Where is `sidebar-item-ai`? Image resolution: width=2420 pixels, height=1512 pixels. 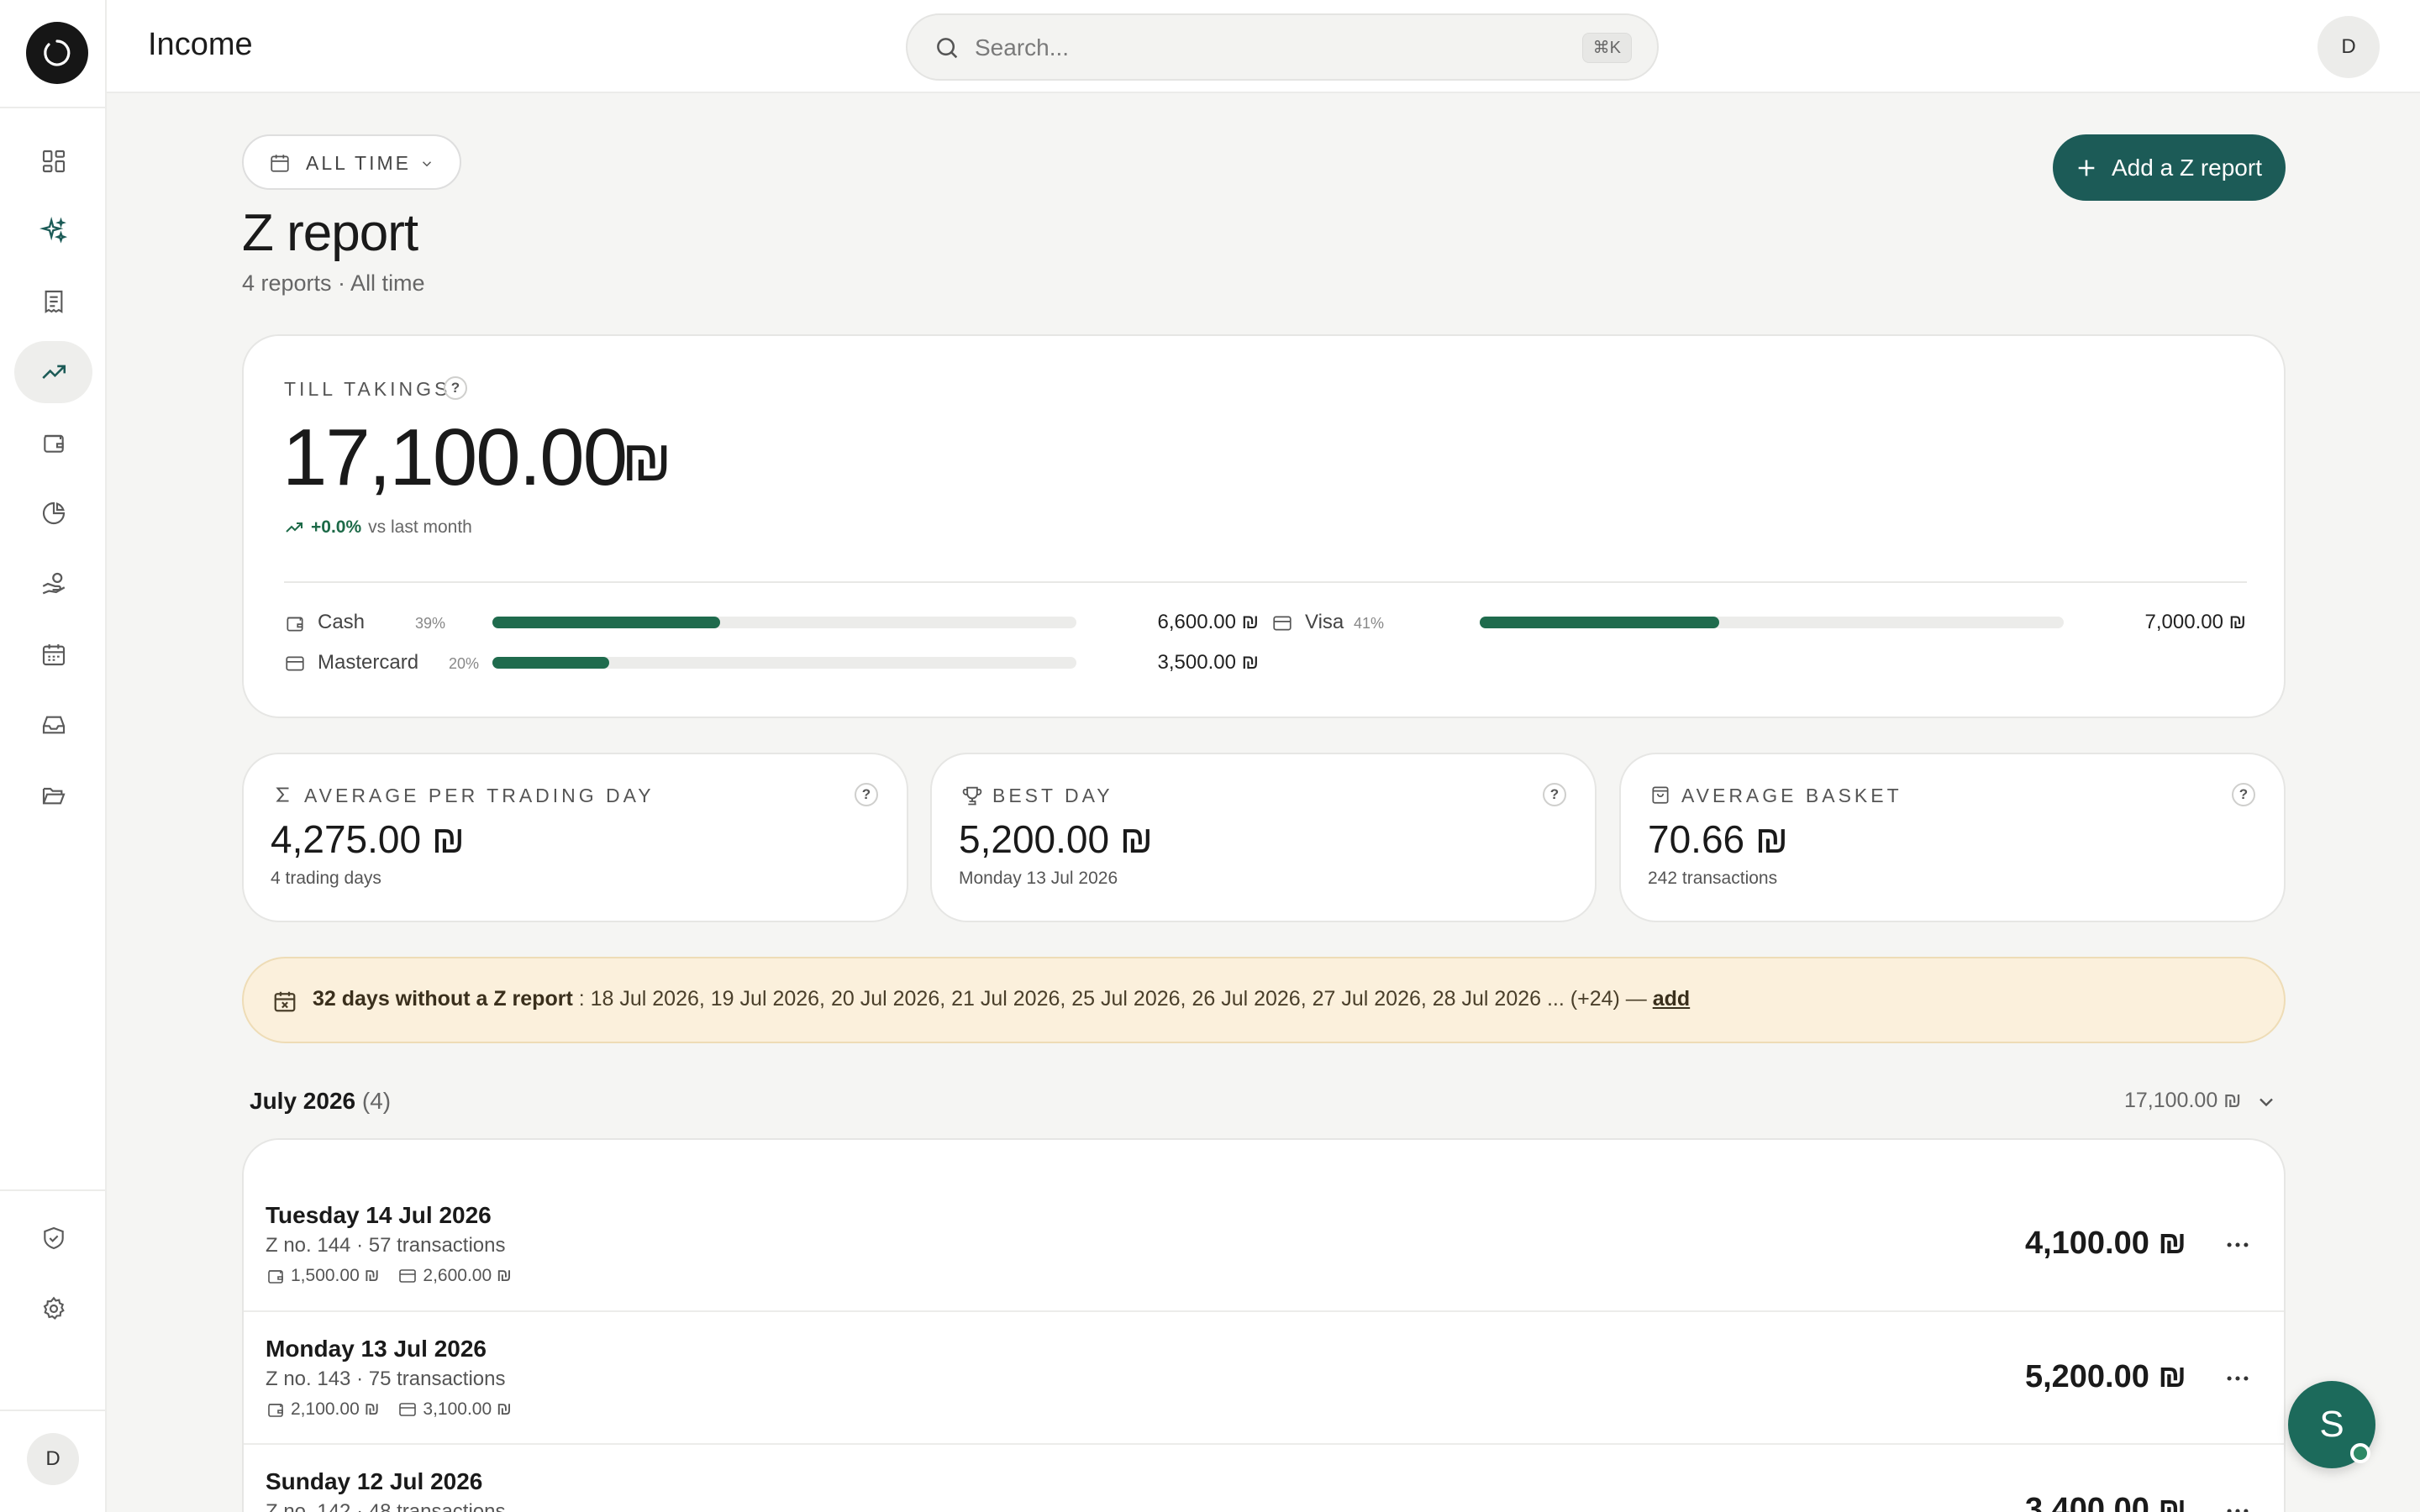
sidebar-item-ai is located at coordinates (53, 231).